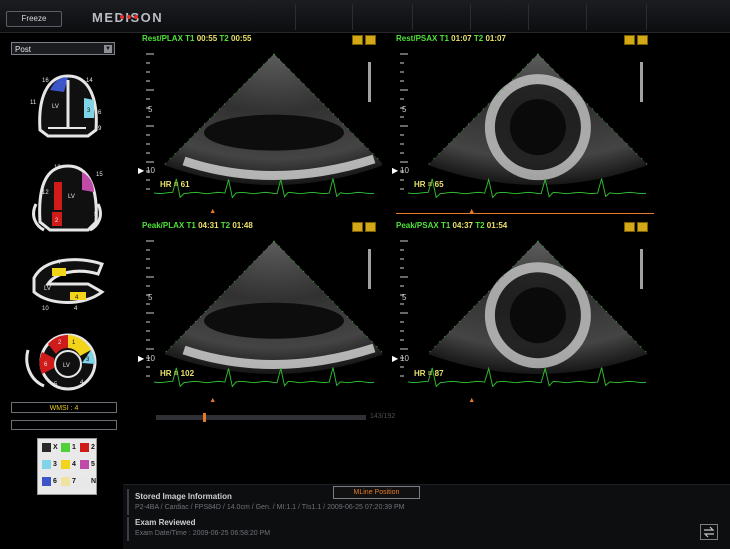 The height and width of the screenshot is (549, 730). I want to click on diagram-apical-4ch: 16 14 11 LV 3 6 9, so click(68, 110).